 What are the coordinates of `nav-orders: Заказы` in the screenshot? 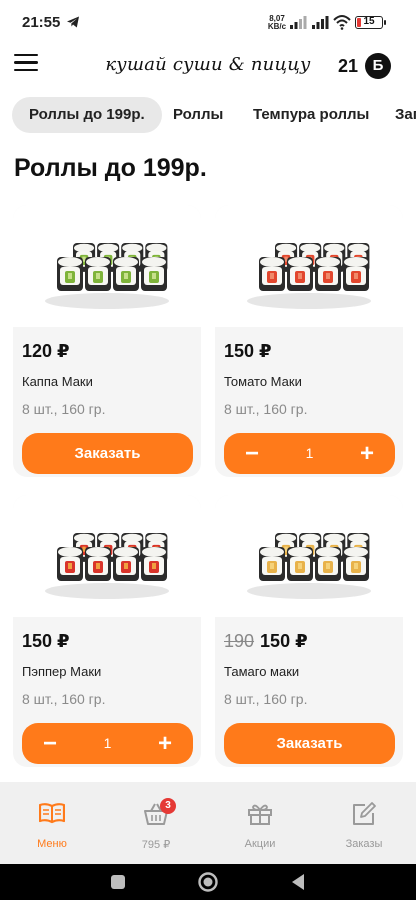 It's located at (364, 823).